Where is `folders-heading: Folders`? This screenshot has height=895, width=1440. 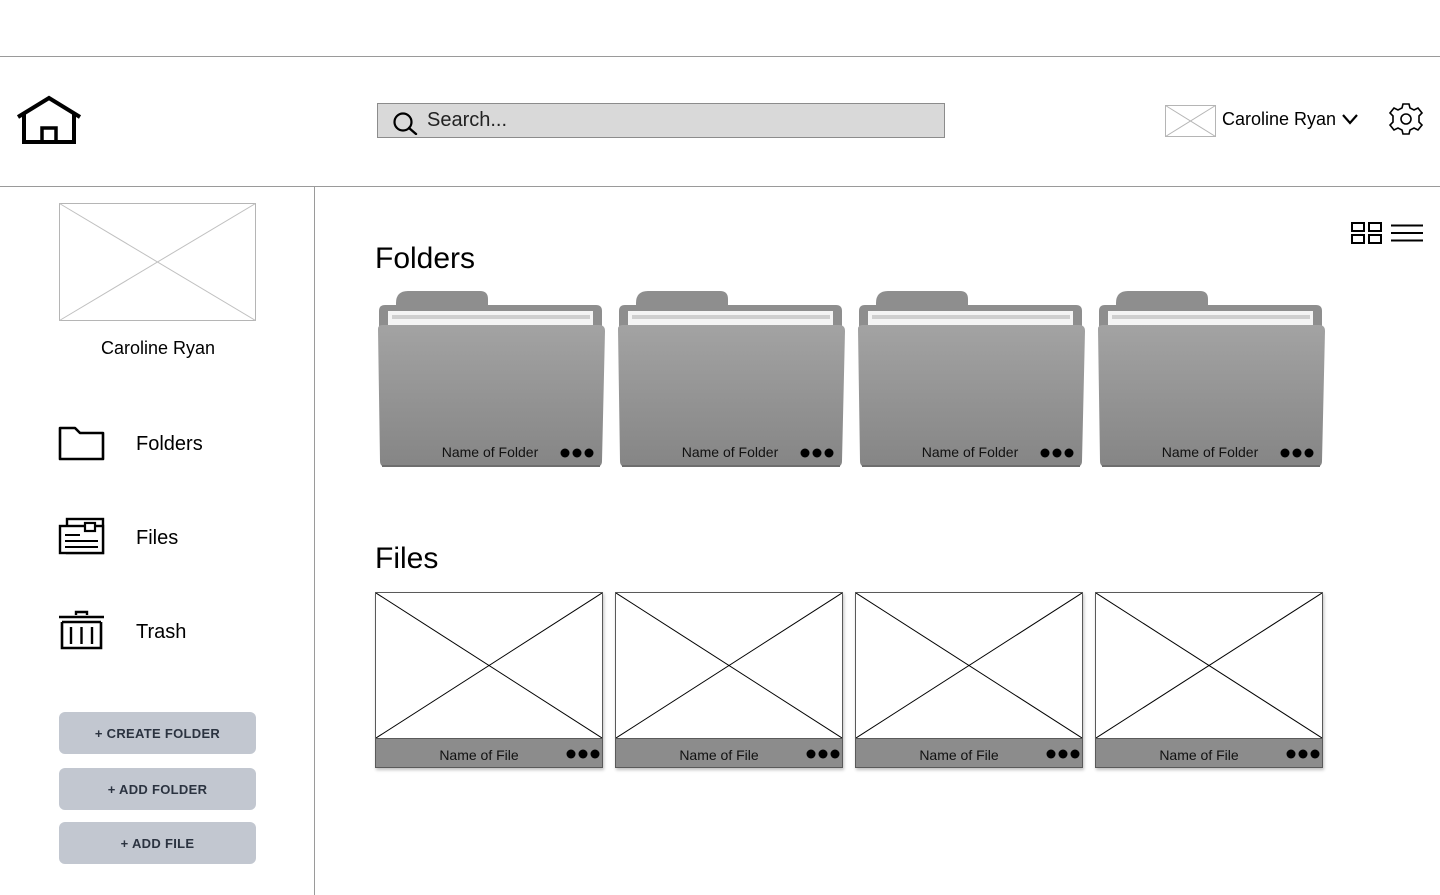 folders-heading: Folders is located at coordinates (425, 258).